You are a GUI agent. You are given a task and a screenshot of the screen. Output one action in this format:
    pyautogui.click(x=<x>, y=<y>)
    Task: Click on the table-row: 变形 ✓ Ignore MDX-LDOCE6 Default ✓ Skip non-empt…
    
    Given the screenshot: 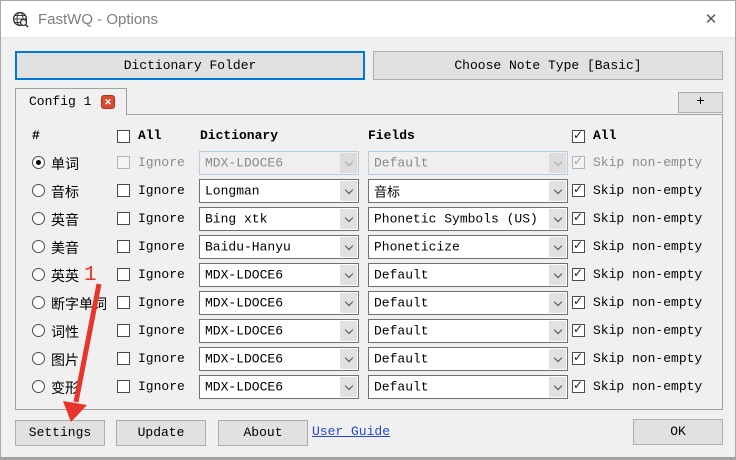 What is the action you would take?
    pyautogui.click(x=369, y=387)
    